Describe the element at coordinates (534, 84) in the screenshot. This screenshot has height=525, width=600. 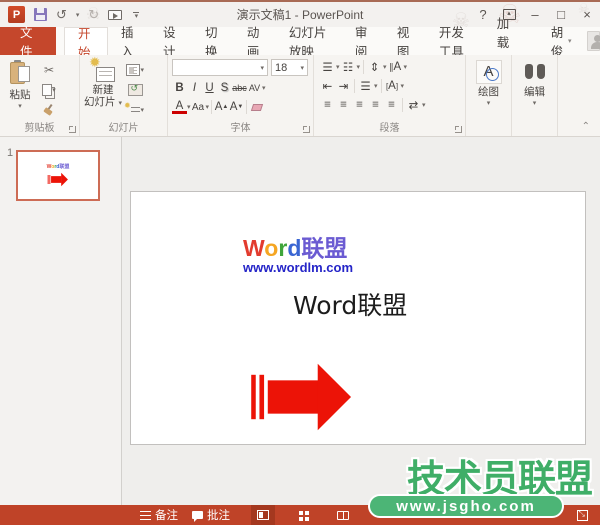
I see `editing-button: 编辑 ▾` at that location.